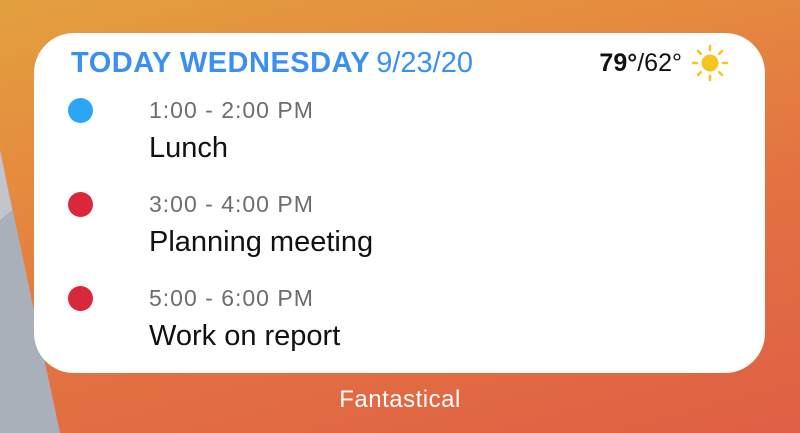  Describe the element at coordinates (710, 63) in the screenshot. I see `sun-icon` at that location.